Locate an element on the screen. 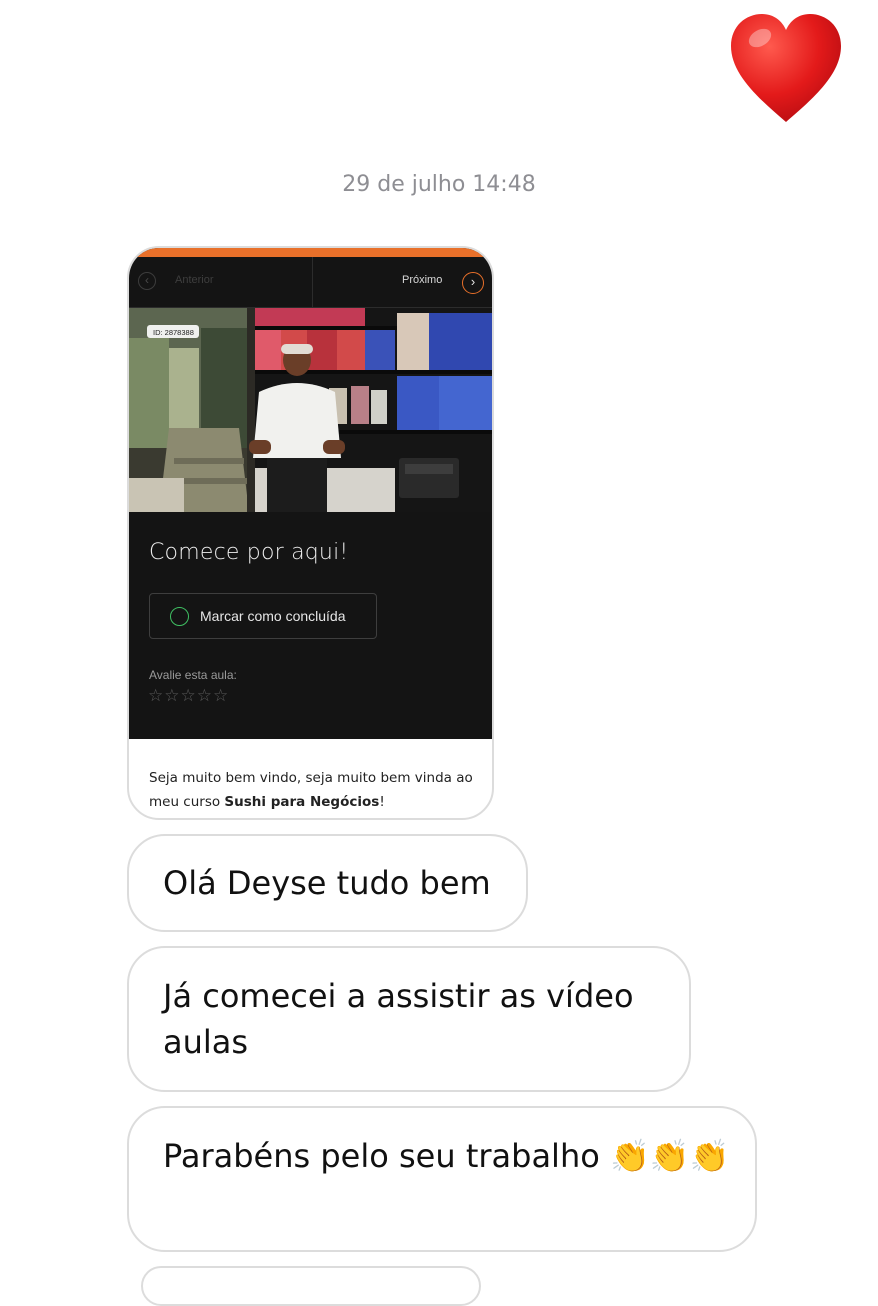 This screenshot has height=1306, width=878. message-text: Olá Deyse tudo bem is located at coordinates (327, 883).